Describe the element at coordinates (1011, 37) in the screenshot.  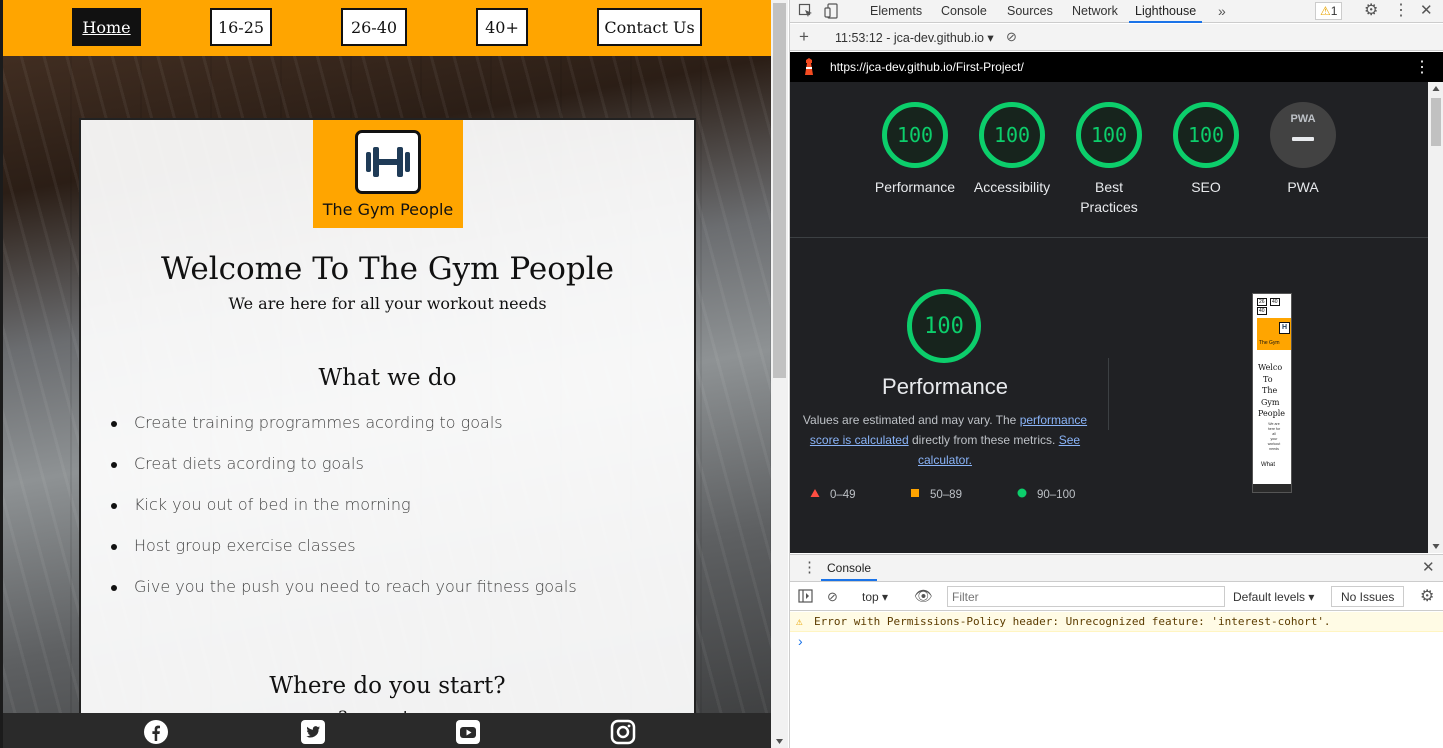
I see `clear-reports-icon: ⊘` at that location.